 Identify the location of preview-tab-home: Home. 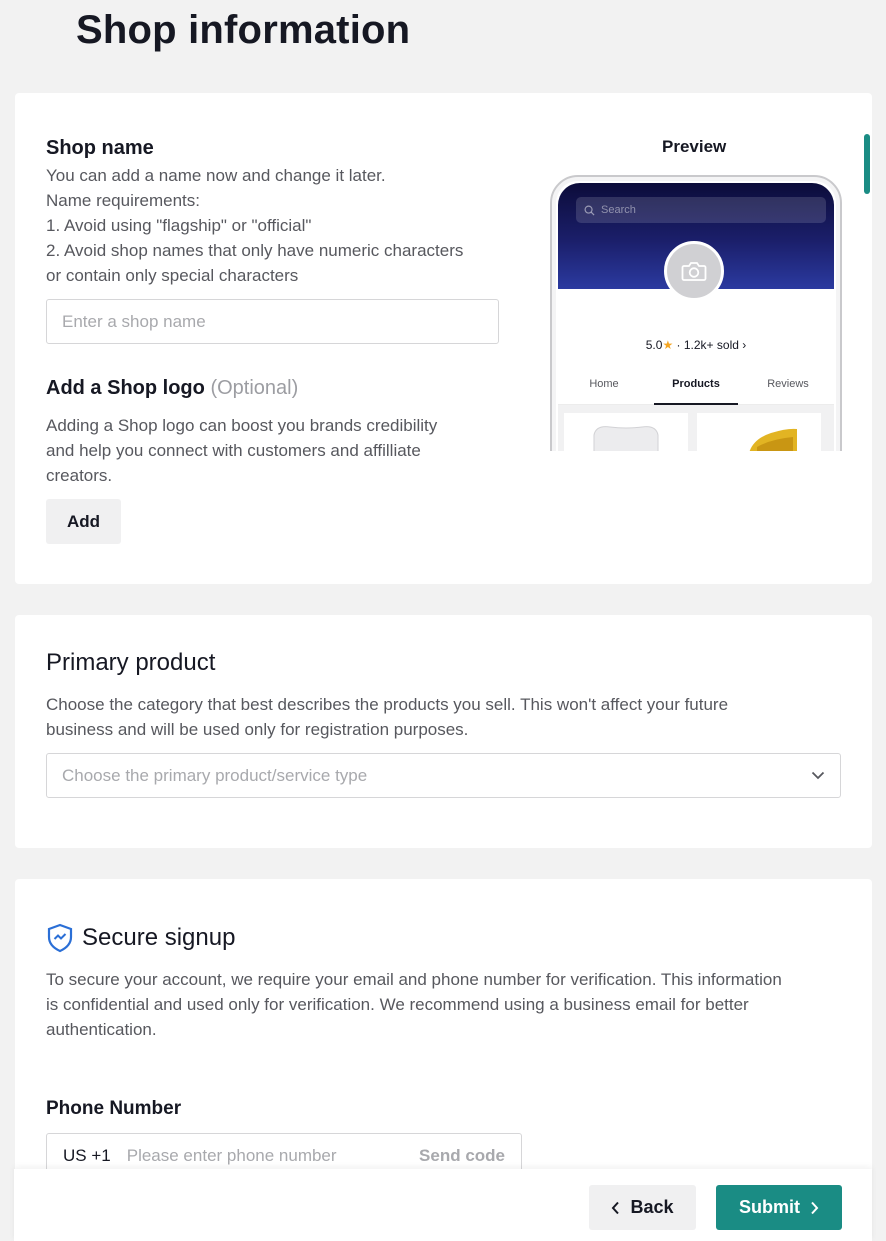
(604, 384).